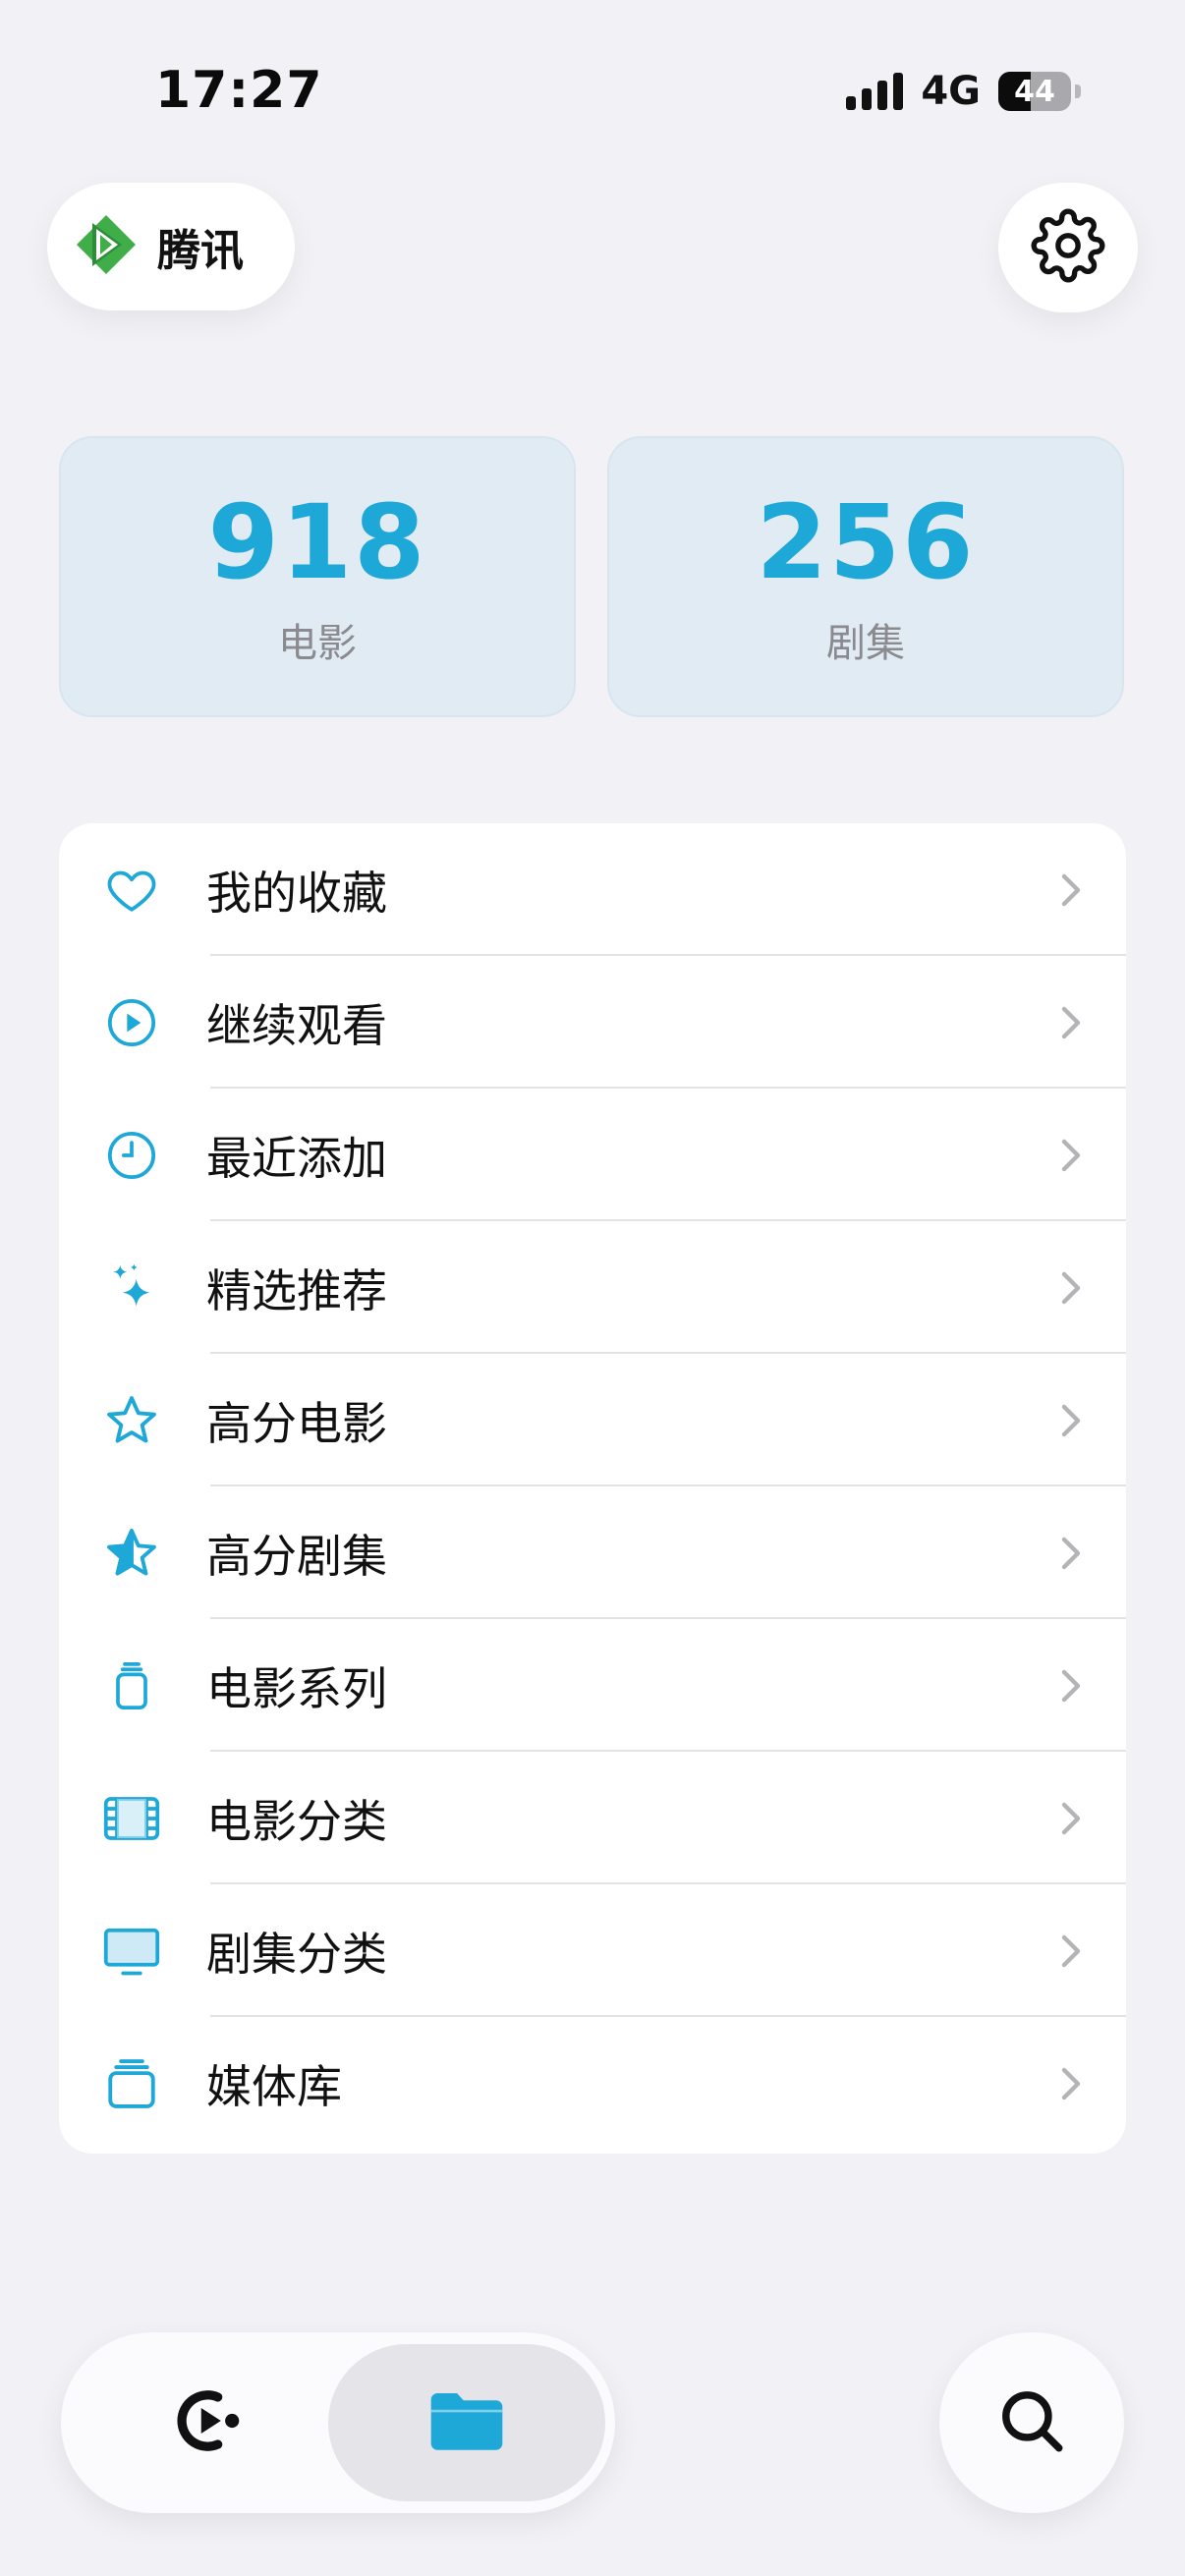 This screenshot has height=2576, width=1185. What do you see at coordinates (132, 1155) in the screenshot?
I see `clock-icon` at bounding box center [132, 1155].